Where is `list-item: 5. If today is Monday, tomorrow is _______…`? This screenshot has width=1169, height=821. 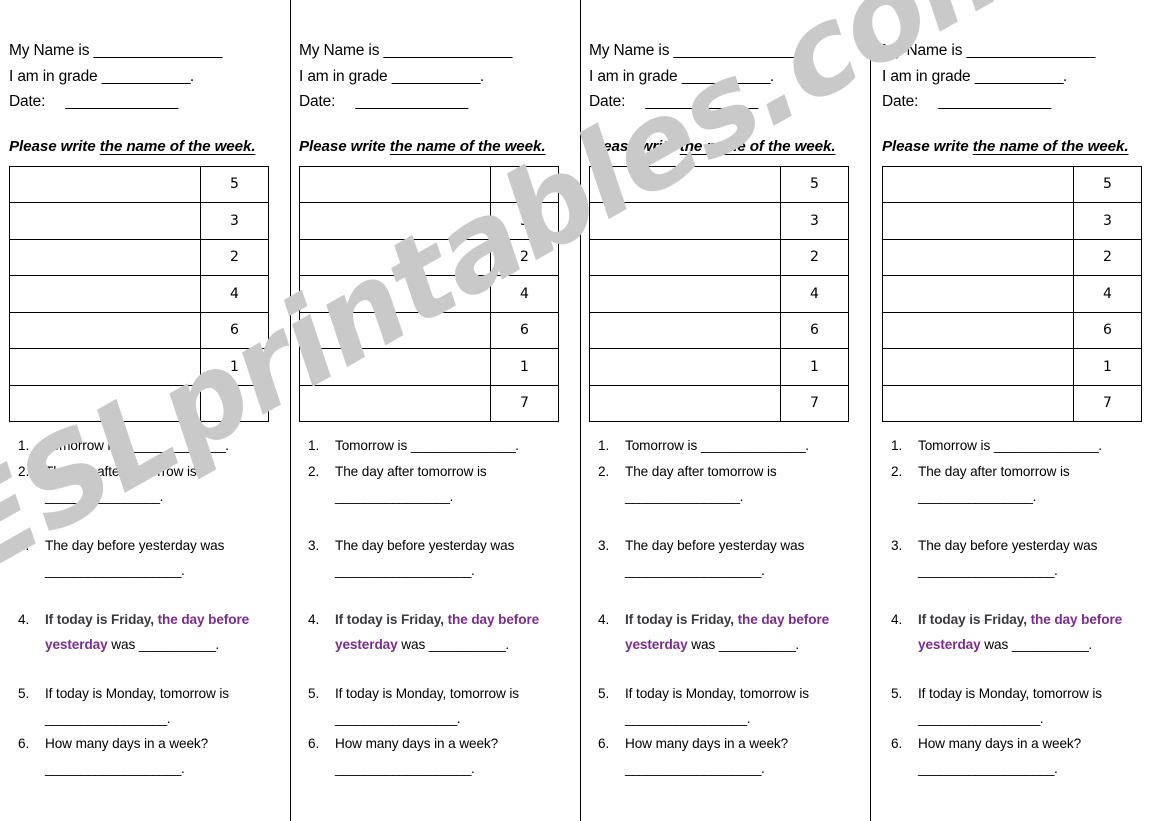
list-item: 5. If today is Monday, tomorrow is _______… is located at coordinates (145, 706).